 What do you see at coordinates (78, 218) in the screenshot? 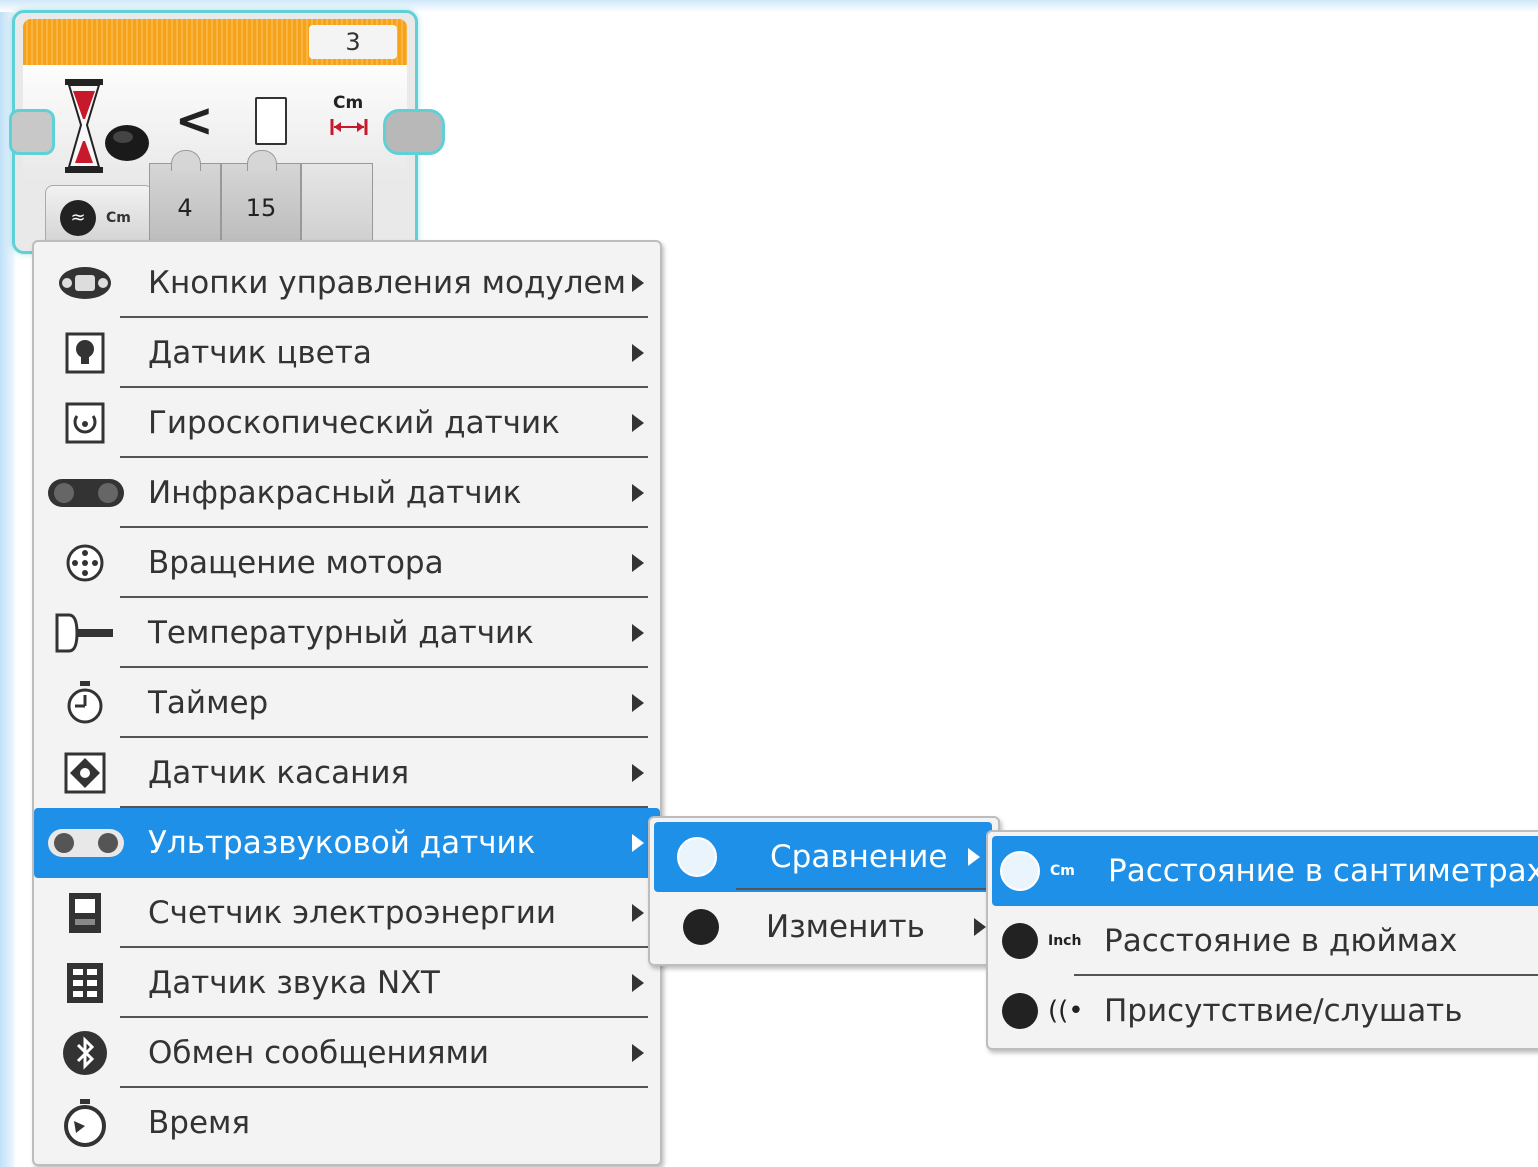
I see `ultrasonic-compare-icon: ≈` at bounding box center [78, 218].